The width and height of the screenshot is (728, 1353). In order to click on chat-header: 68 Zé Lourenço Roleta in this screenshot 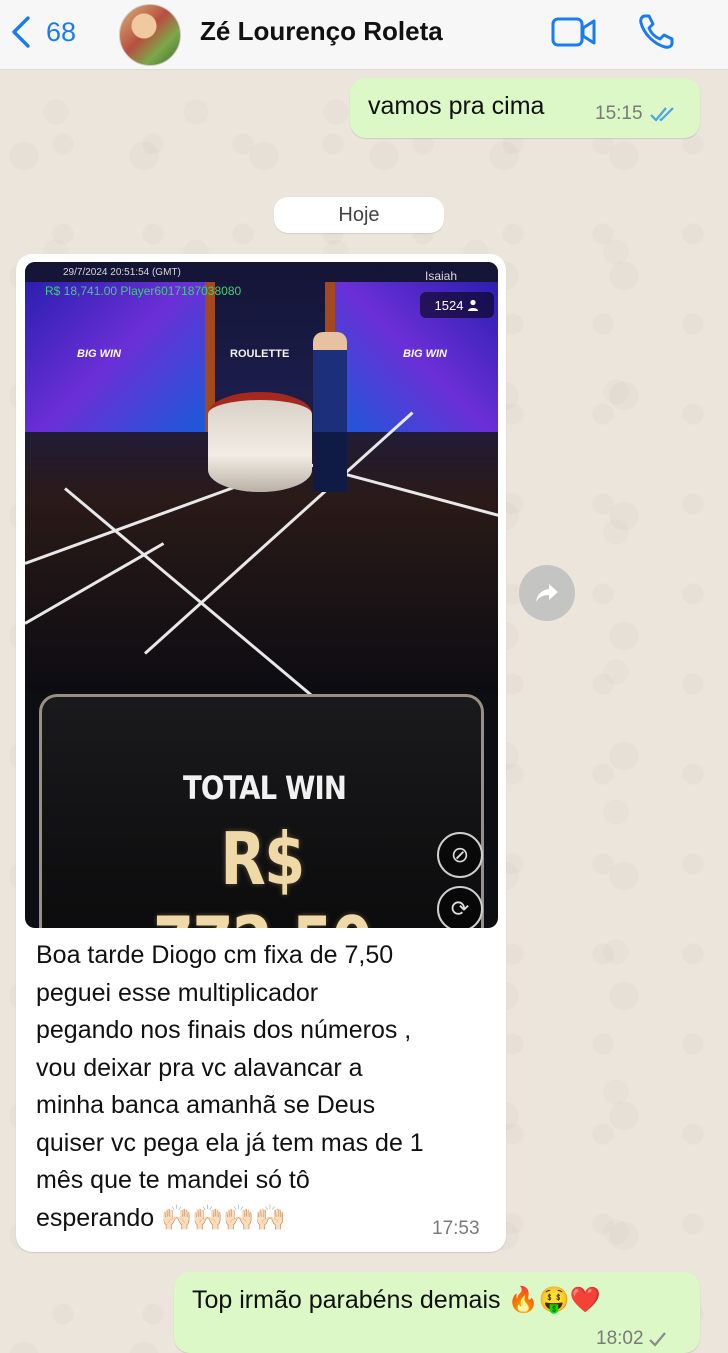, I will do `click(364, 35)`.